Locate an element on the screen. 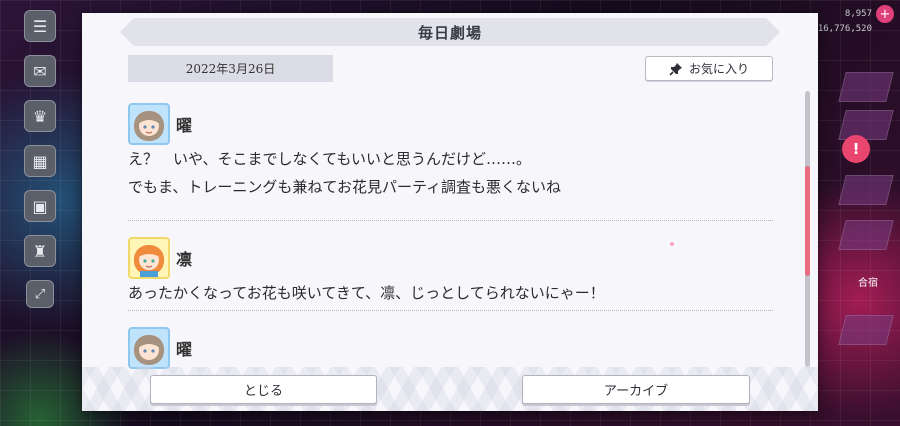 The image size is (900, 426). image-icon: ▣ is located at coordinates (40, 206).